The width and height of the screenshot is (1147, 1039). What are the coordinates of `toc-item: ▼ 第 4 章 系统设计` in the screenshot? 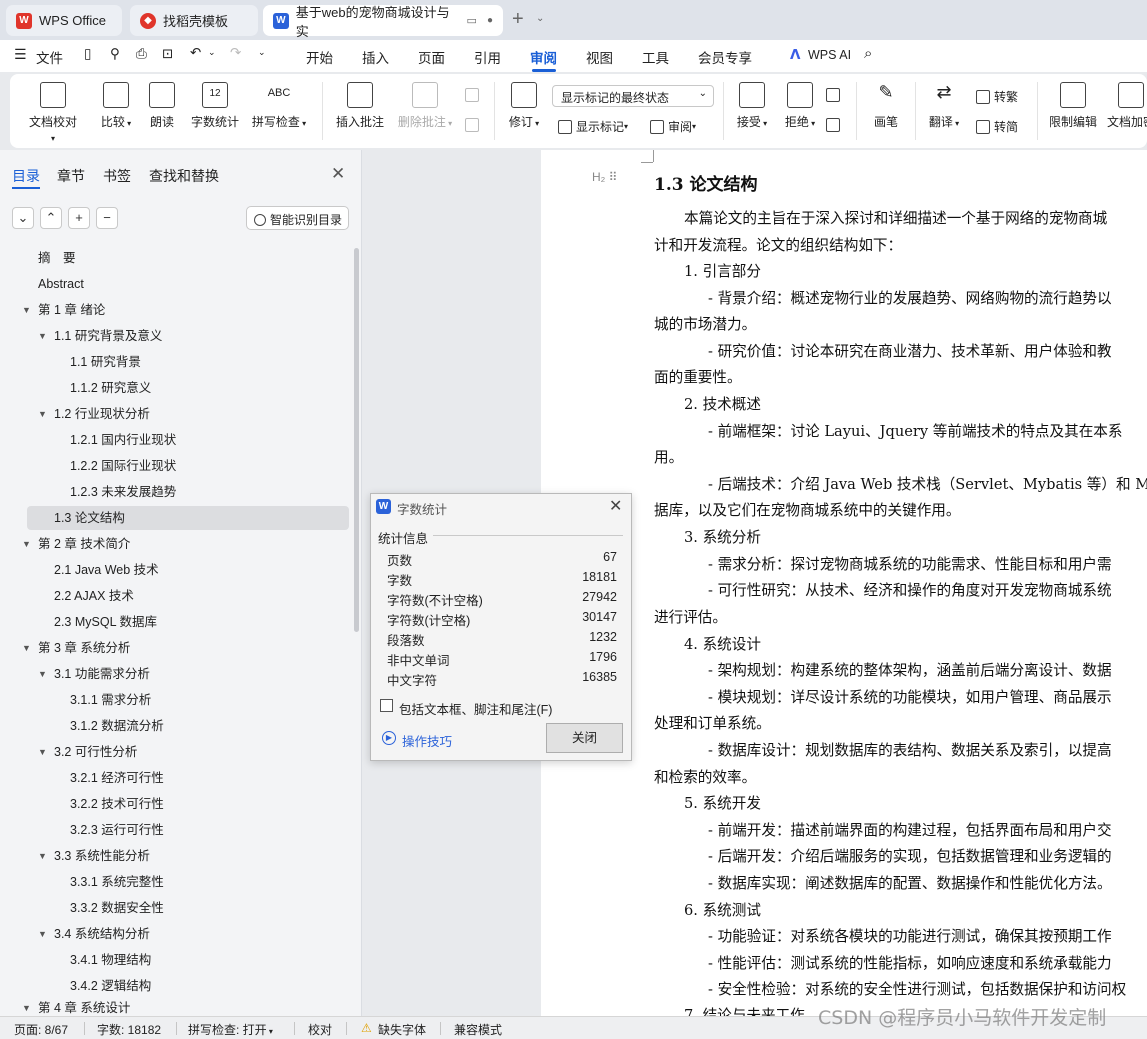 It's located at (76, 1006).